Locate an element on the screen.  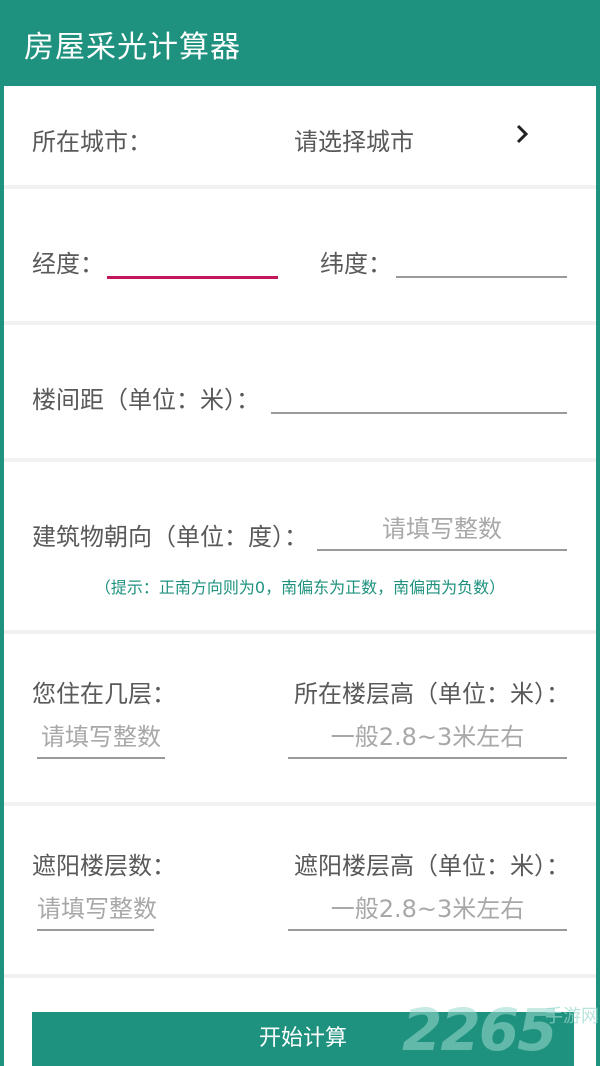
longitude-input is located at coordinates (192, 257).